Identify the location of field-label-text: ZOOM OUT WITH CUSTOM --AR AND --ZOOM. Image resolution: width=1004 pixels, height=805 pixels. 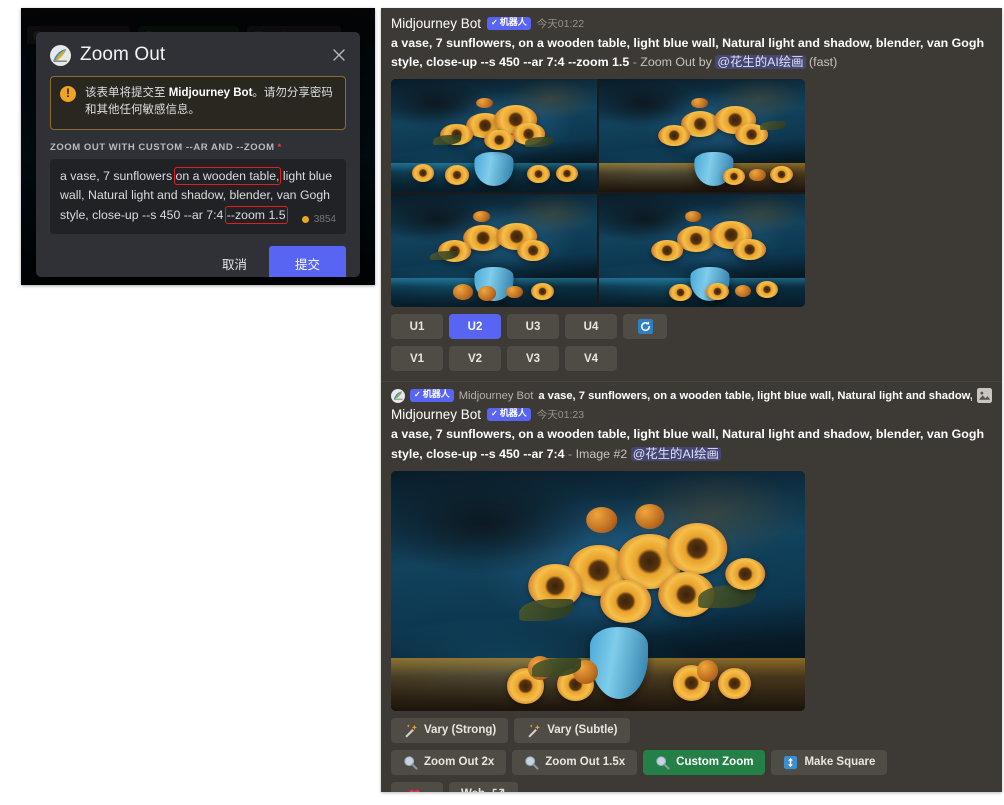
(162, 147).